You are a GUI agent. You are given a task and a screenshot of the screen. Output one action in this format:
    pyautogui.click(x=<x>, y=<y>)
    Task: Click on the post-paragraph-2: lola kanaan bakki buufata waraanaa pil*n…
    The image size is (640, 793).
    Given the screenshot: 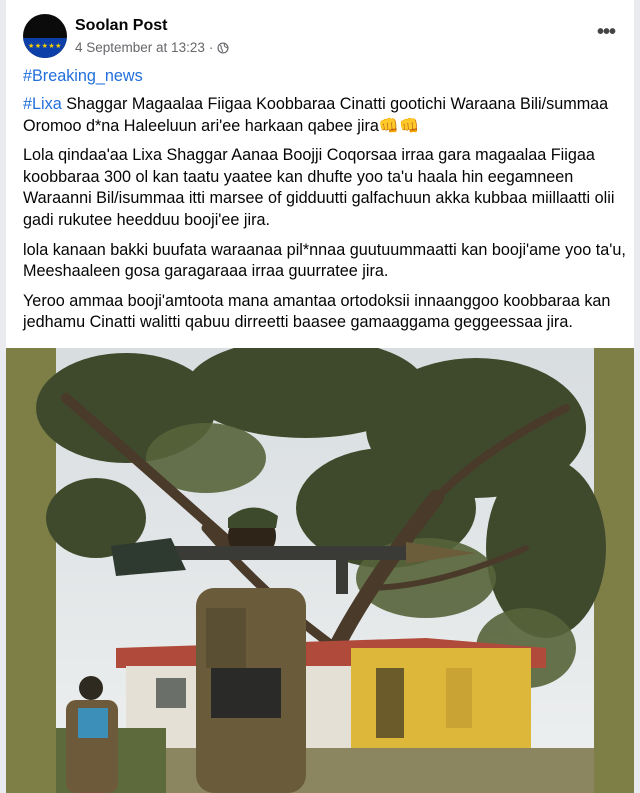 What is the action you would take?
    pyautogui.click(x=324, y=260)
    